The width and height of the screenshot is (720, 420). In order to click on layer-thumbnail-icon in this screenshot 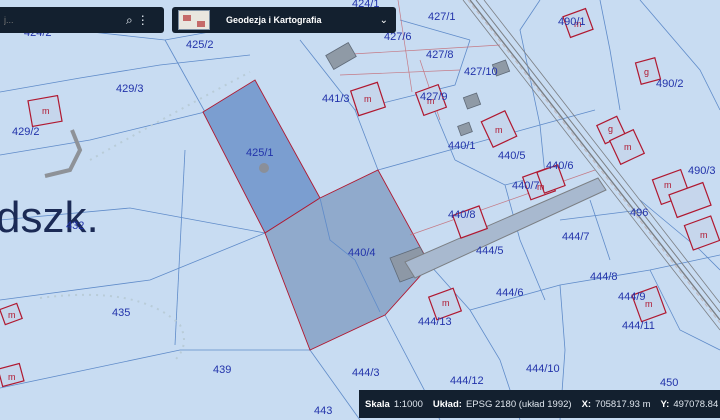, I will do `click(194, 20)`.